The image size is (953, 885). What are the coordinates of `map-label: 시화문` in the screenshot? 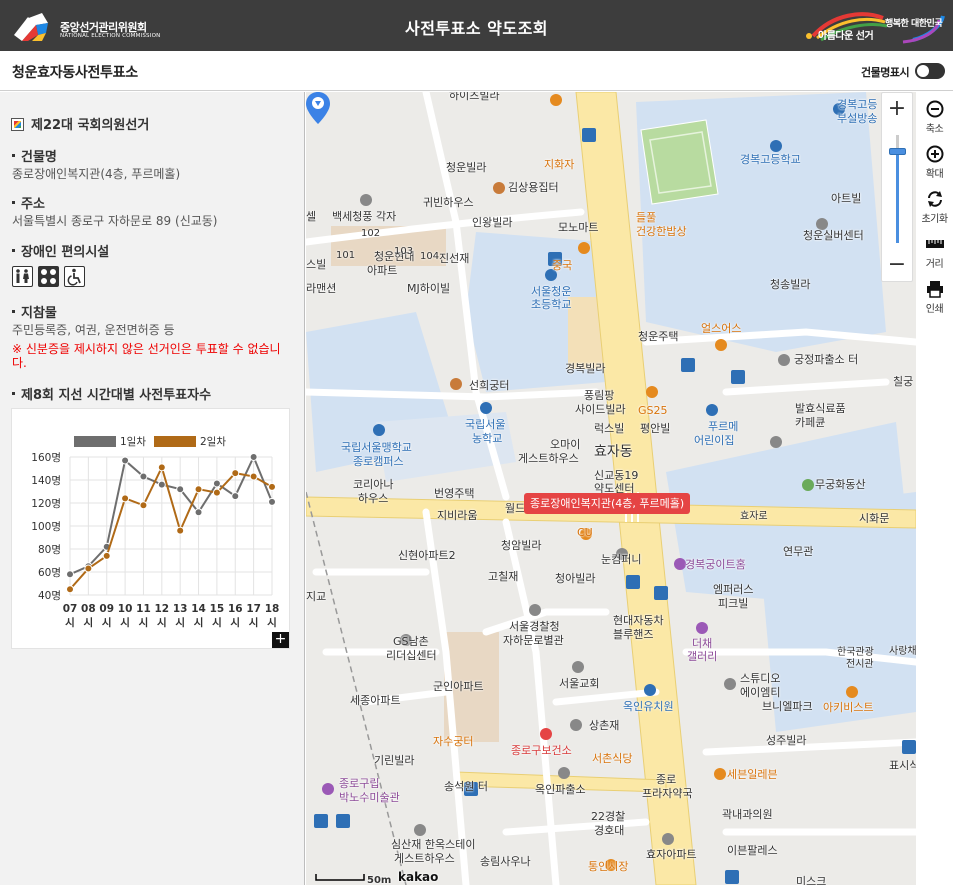 It's located at (874, 518).